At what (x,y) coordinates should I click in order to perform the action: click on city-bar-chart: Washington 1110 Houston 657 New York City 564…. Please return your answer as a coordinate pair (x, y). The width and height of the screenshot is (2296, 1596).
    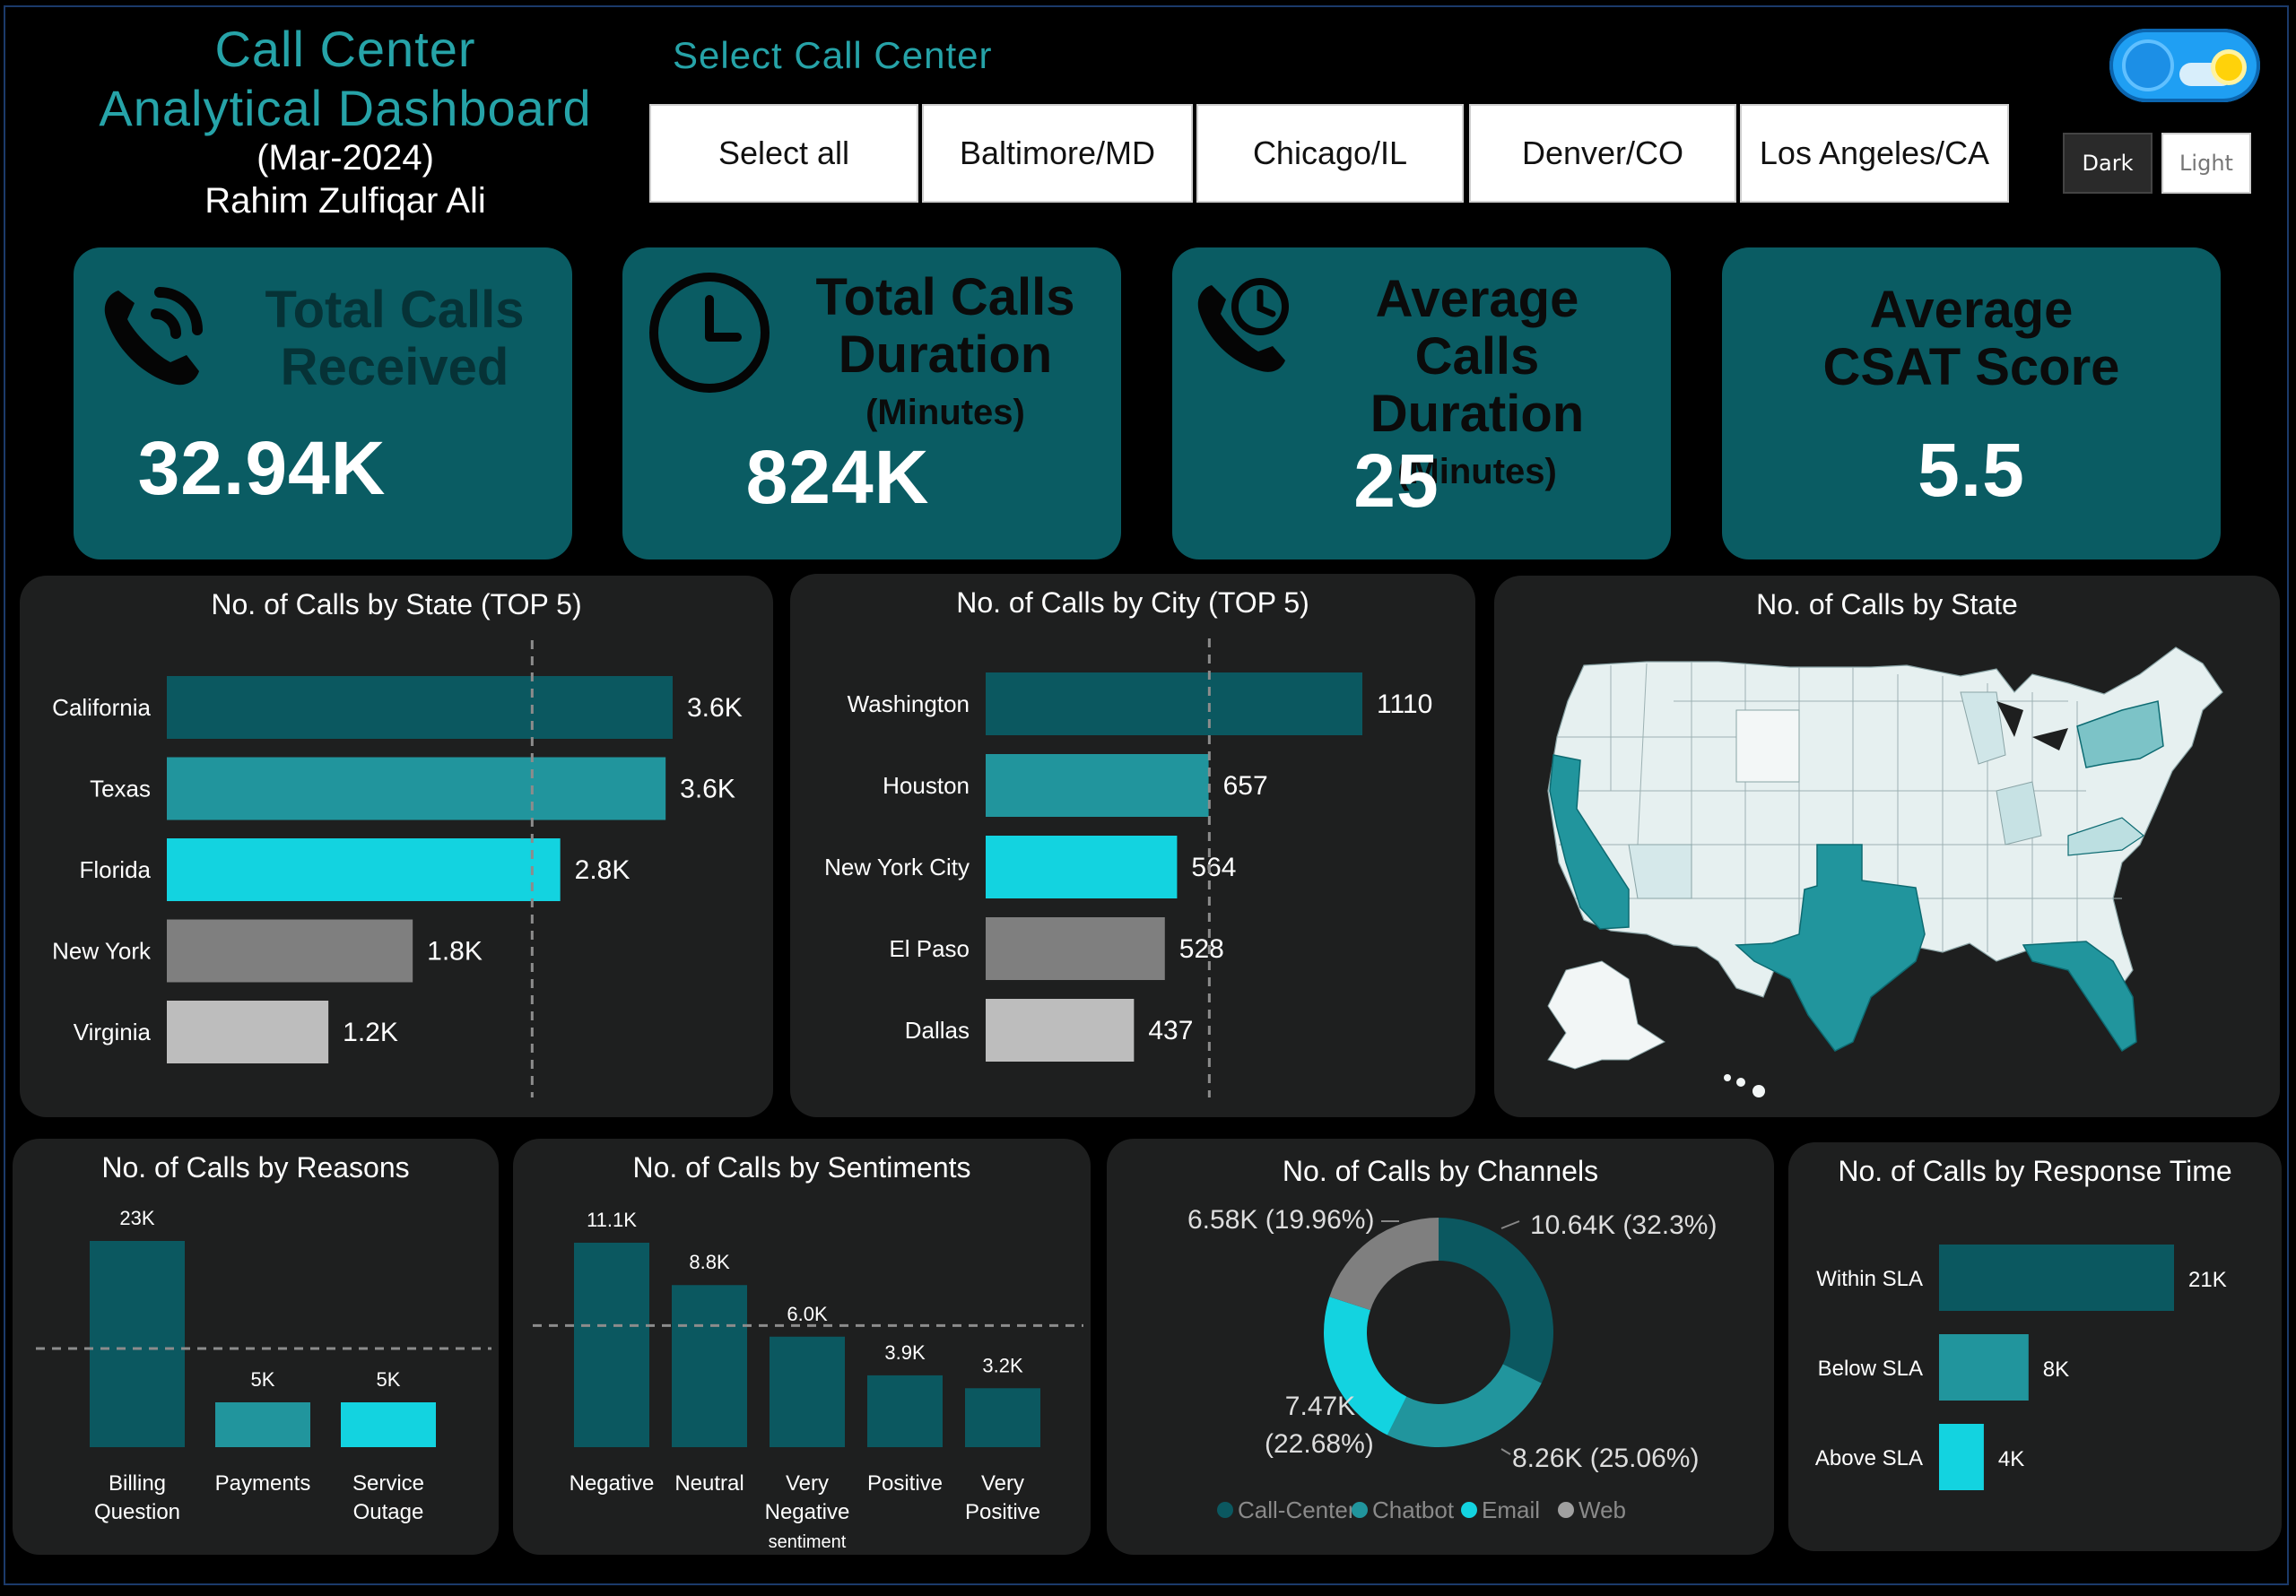
    Looking at the image, I should click on (1128, 867).